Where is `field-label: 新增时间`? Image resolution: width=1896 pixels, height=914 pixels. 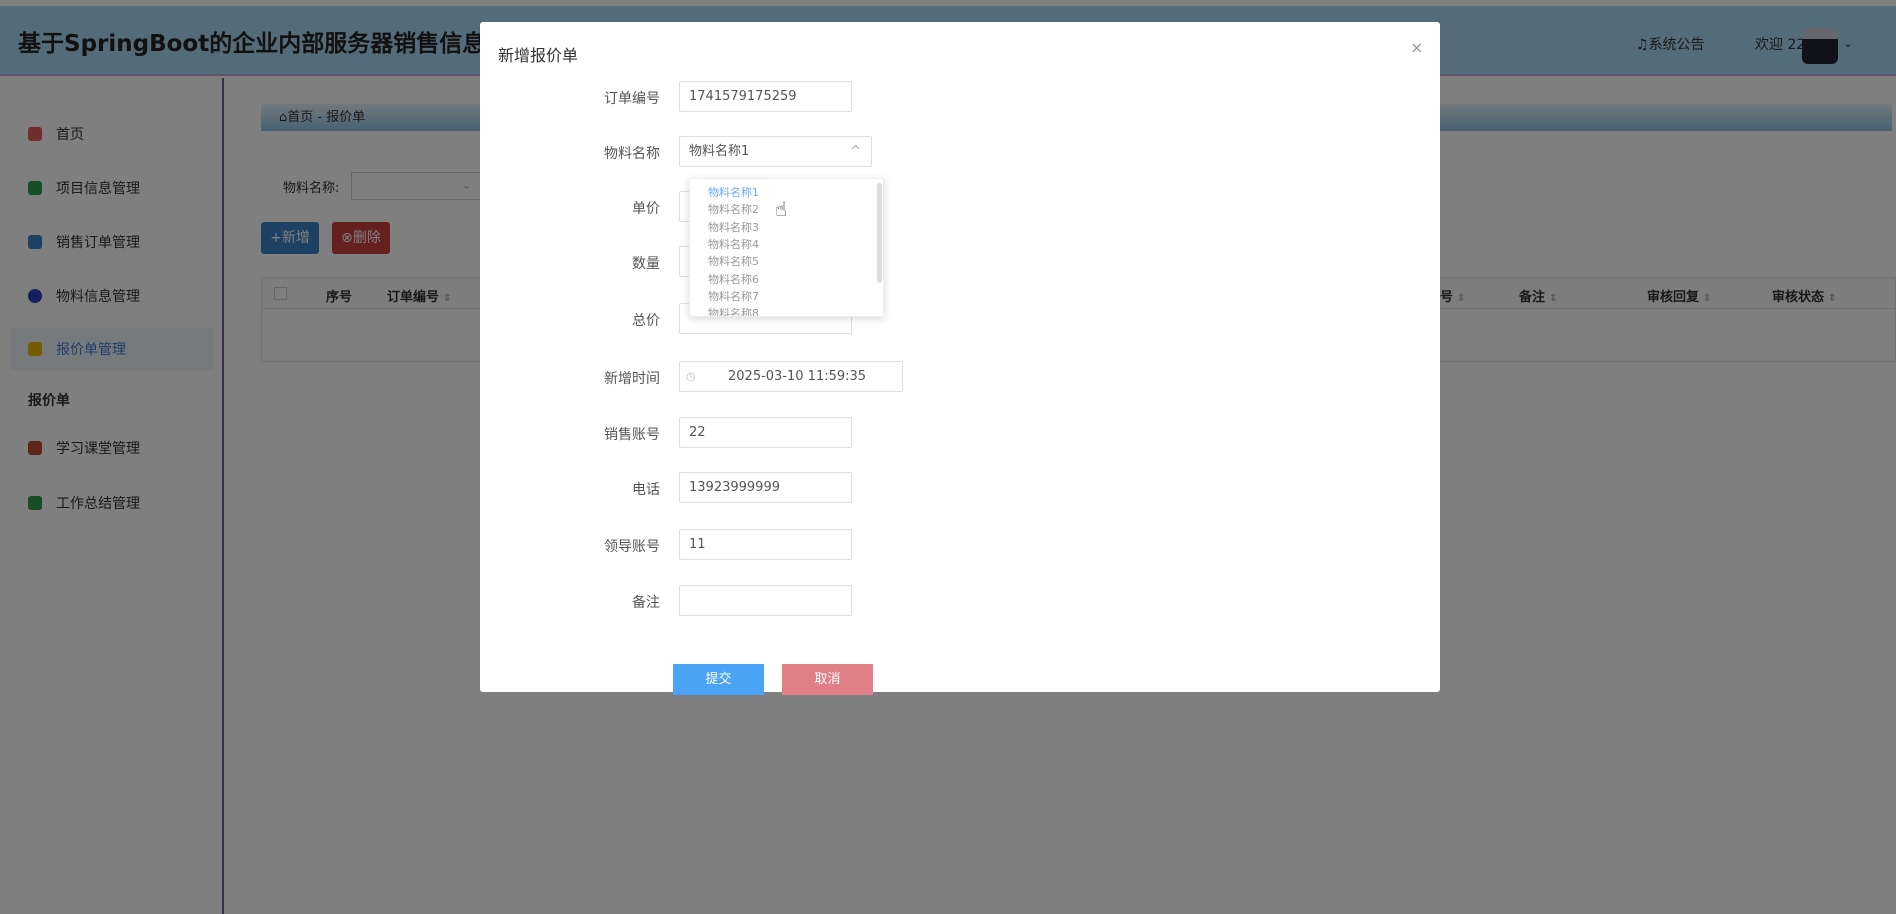 field-label: 新增时间 is located at coordinates (632, 379).